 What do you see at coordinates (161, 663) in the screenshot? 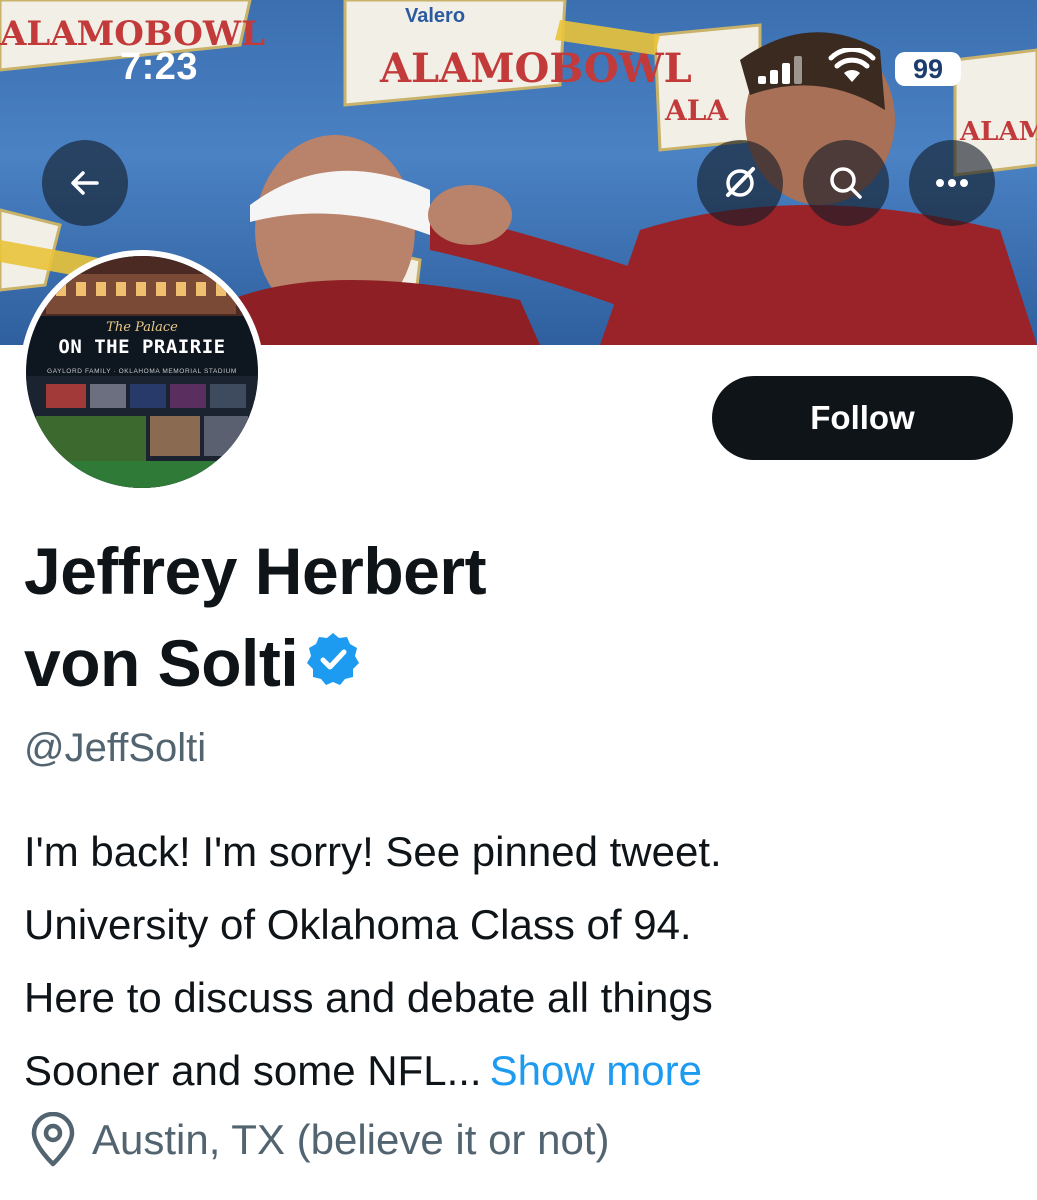
I see `profile-name-line2: von Solti` at bounding box center [161, 663].